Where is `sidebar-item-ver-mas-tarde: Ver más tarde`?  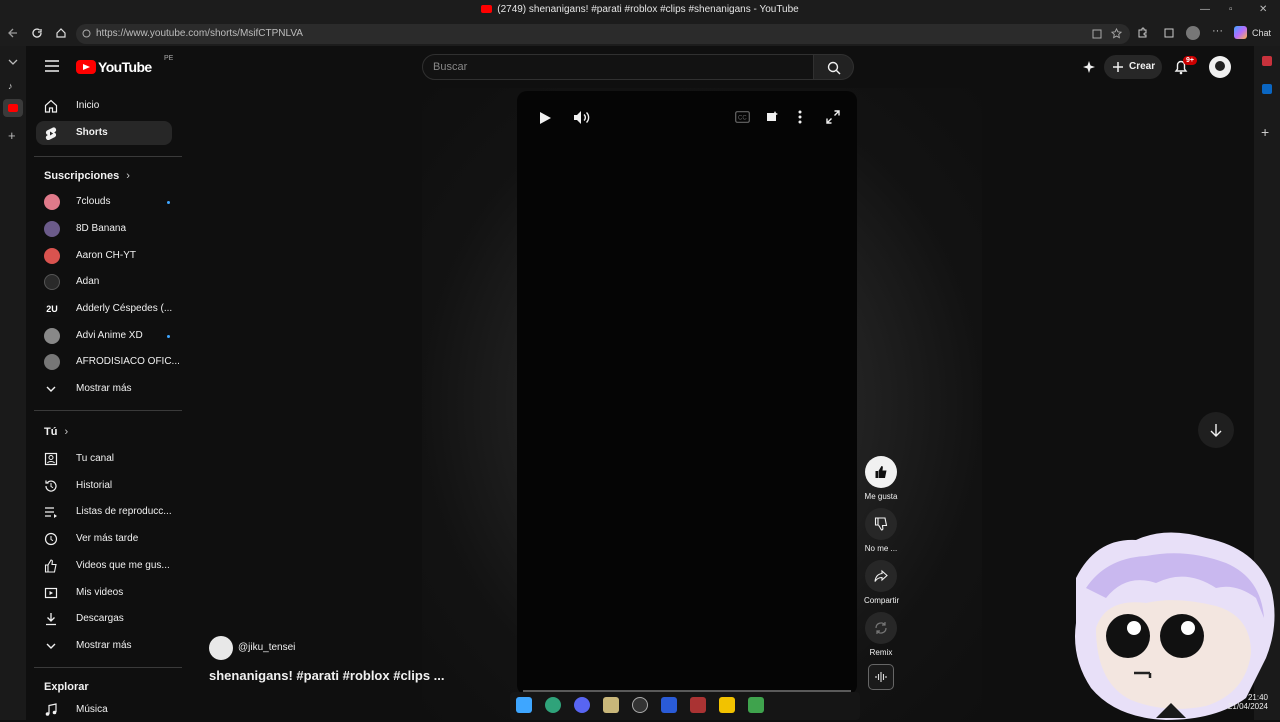
sidebar-item-ver-mas-tarde: Ver más tarde is located at coordinates (104, 539).